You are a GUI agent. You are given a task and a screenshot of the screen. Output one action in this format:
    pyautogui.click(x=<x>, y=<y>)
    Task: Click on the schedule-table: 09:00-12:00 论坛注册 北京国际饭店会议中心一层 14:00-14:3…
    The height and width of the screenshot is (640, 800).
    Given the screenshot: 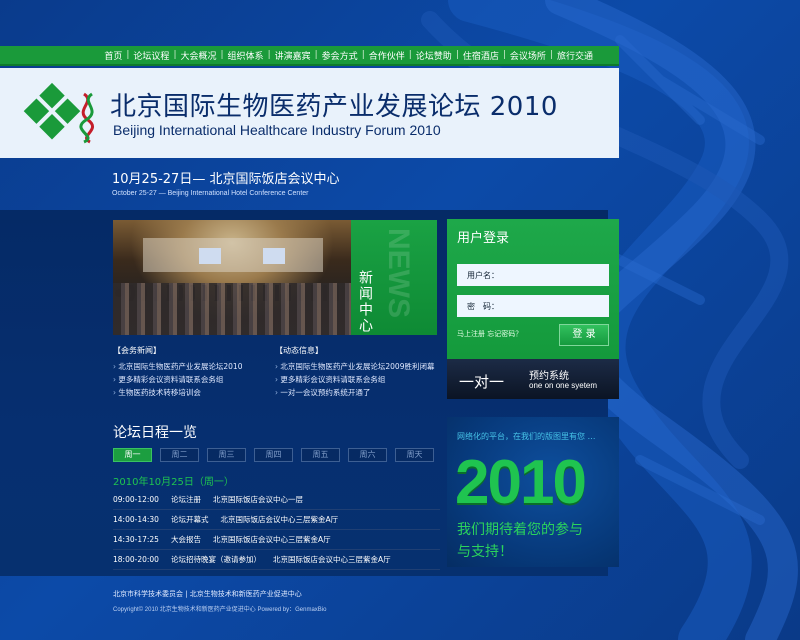 What is the action you would take?
    pyautogui.click(x=276, y=530)
    